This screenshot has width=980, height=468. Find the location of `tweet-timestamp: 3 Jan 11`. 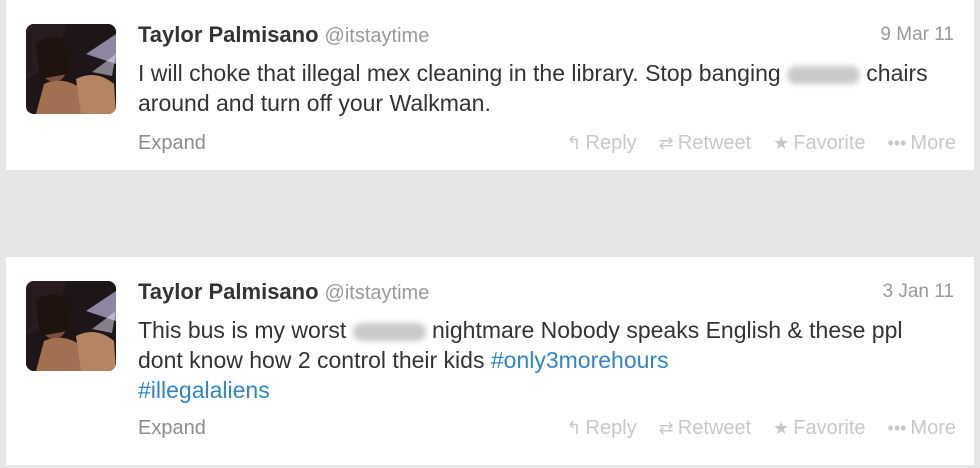

tweet-timestamp: 3 Jan 11 is located at coordinates (918, 292).